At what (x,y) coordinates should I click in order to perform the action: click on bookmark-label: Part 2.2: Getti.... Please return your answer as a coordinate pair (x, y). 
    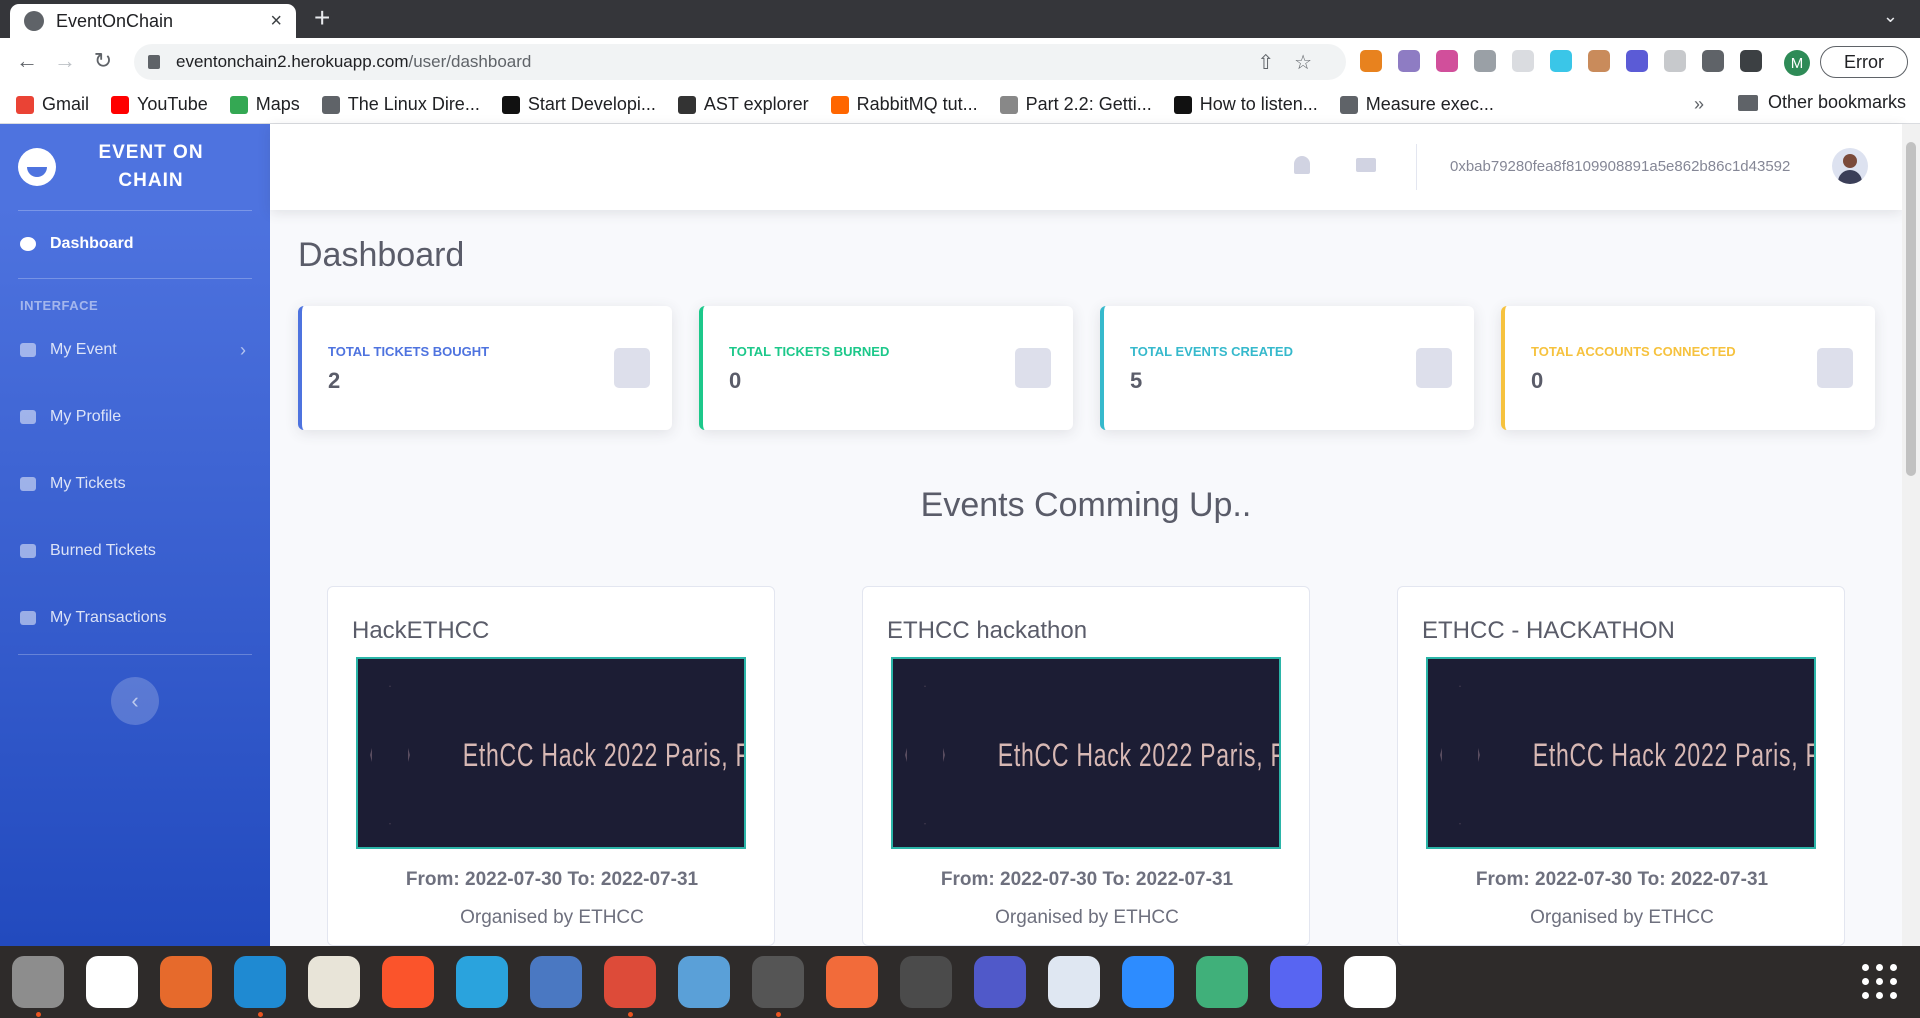
    Looking at the image, I should click on (1088, 104).